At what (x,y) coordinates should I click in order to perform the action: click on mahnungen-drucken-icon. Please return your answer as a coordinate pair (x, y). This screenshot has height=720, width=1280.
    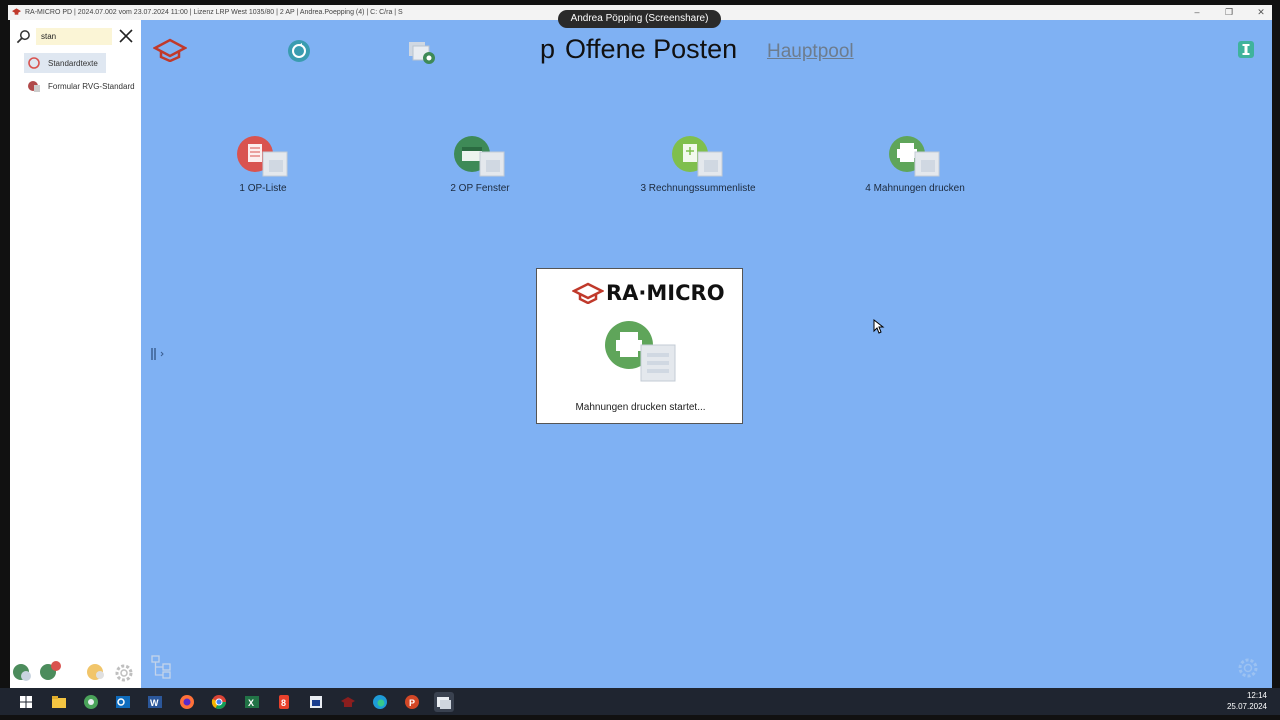
    Looking at the image, I should click on (914, 156).